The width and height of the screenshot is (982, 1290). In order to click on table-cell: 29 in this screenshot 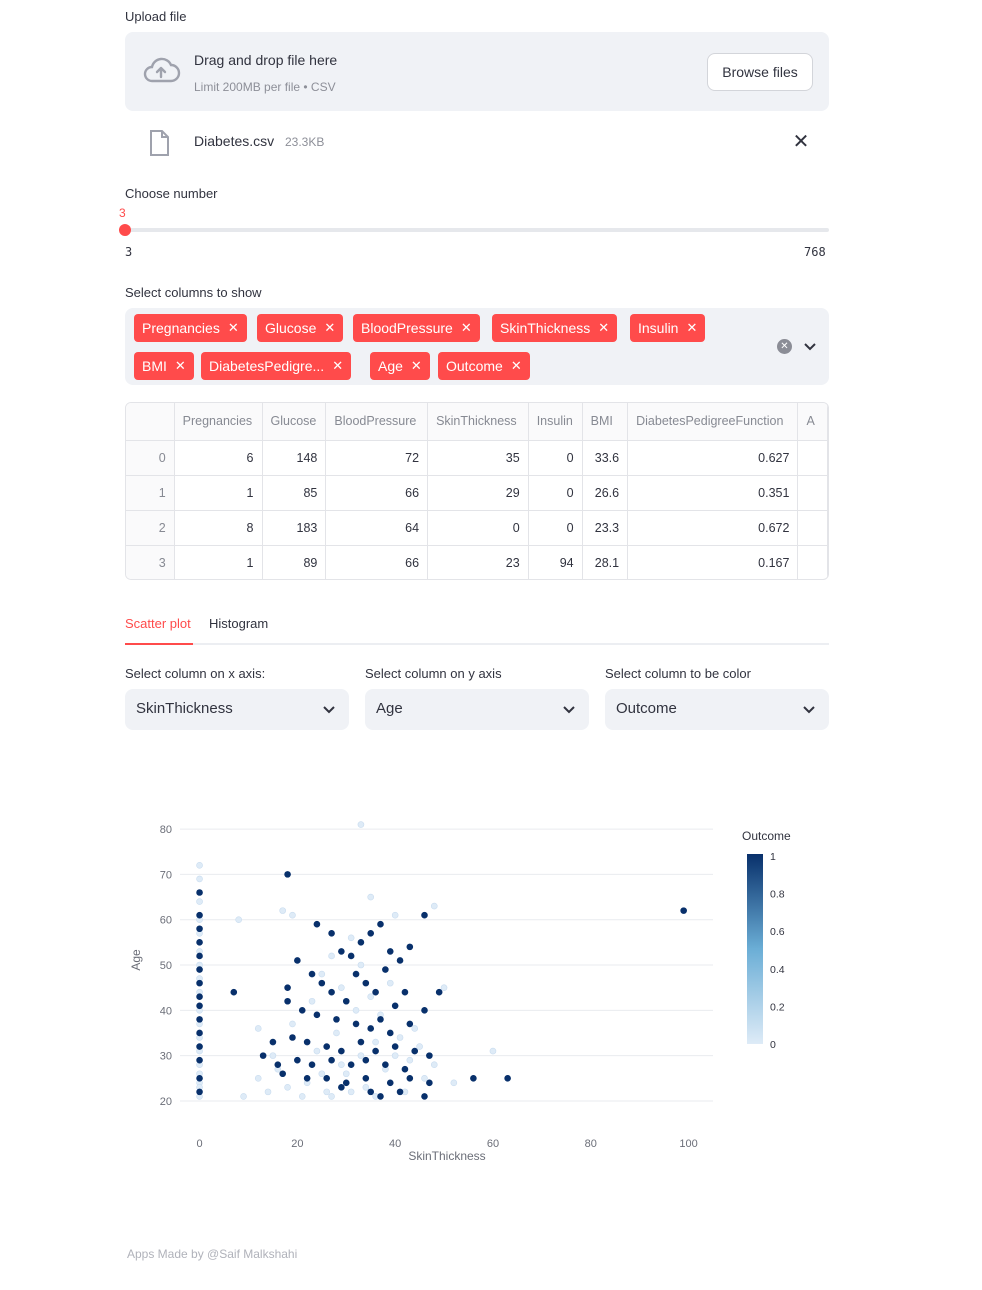, I will do `click(478, 493)`.